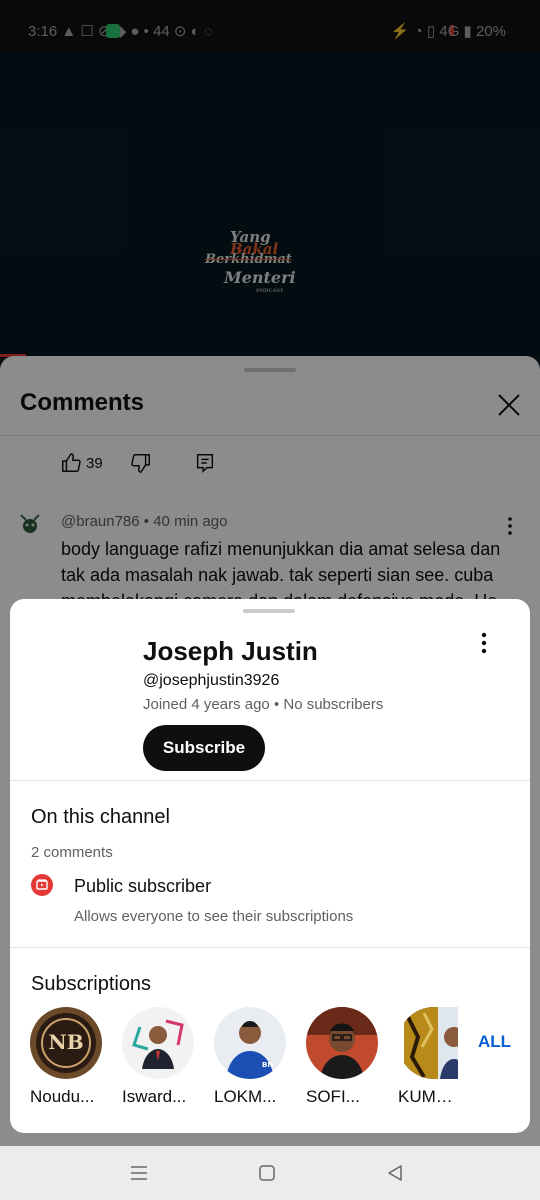 The width and height of the screenshot is (540, 1200). I want to click on card-drag-handle, so click(269, 611).